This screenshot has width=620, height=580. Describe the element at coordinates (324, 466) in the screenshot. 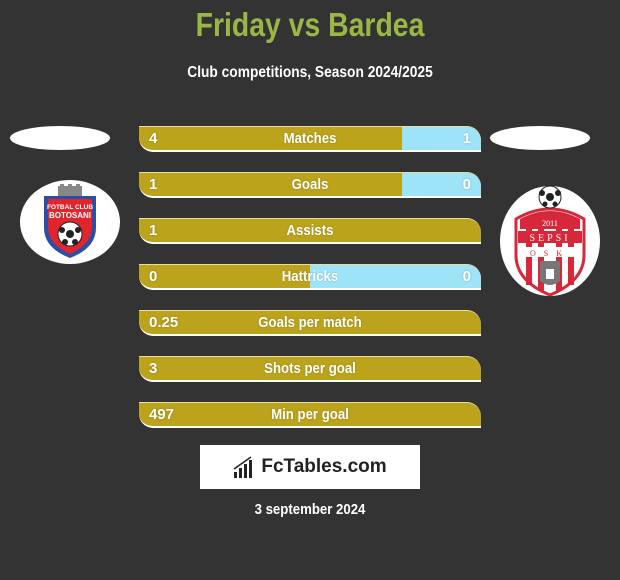

I see `brand-name: FcTables.com` at that location.